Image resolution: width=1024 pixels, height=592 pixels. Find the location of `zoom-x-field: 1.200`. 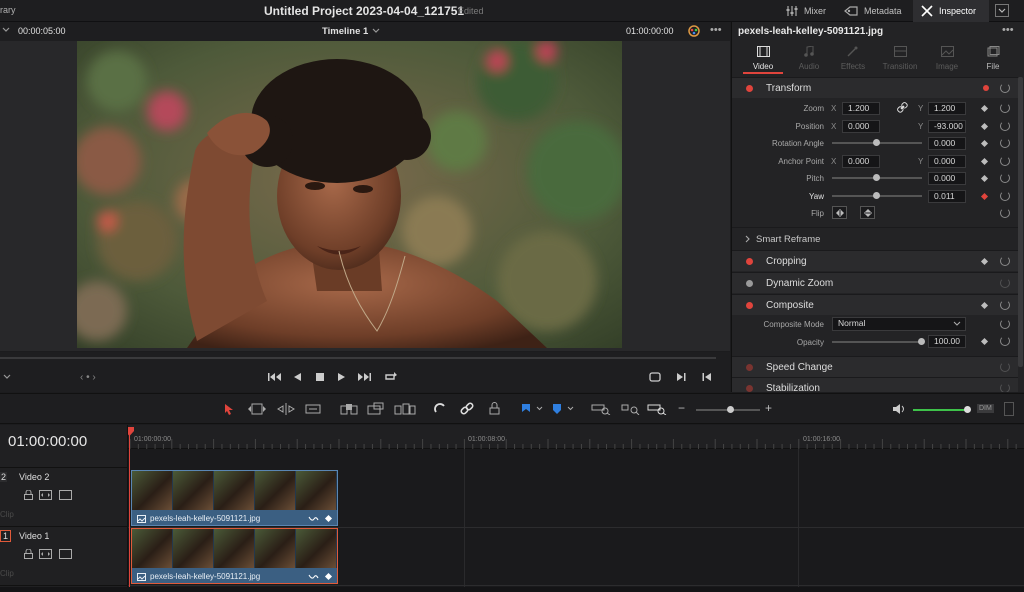

zoom-x-field: 1.200 is located at coordinates (861, 108).